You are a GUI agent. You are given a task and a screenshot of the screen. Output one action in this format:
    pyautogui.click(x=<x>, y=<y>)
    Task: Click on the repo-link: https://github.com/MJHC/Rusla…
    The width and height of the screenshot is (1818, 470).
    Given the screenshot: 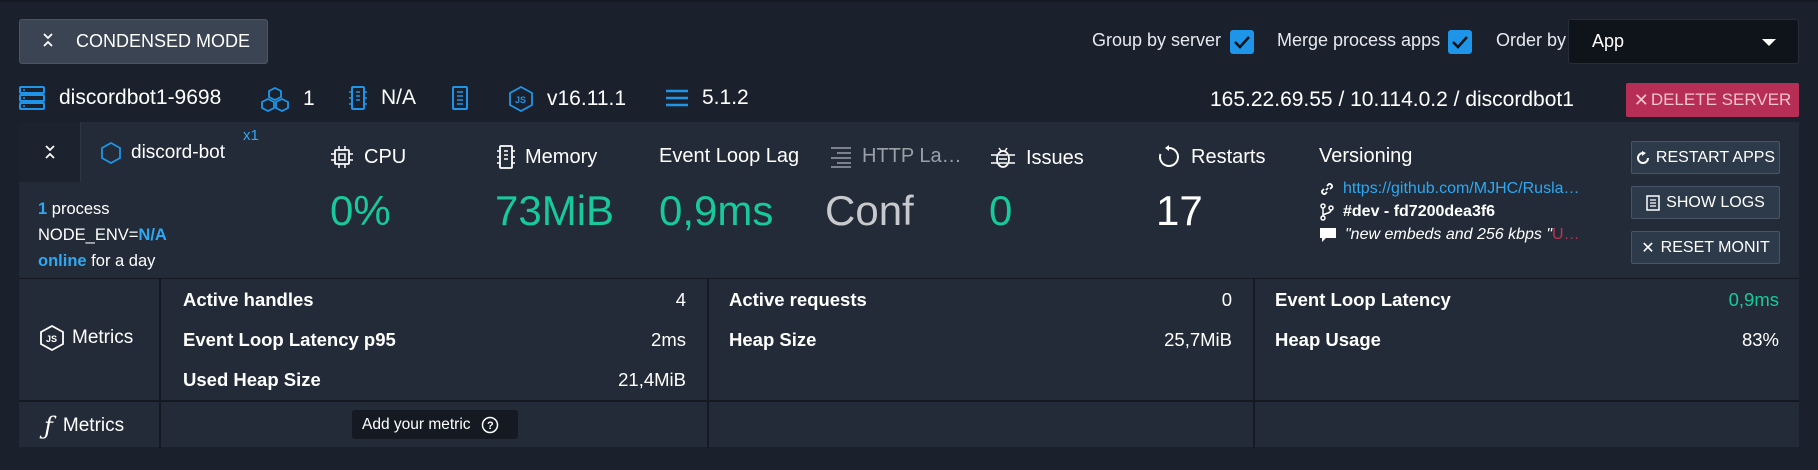 What is the action you would take?
    pyautogui.click(x=1464, y=189)
    